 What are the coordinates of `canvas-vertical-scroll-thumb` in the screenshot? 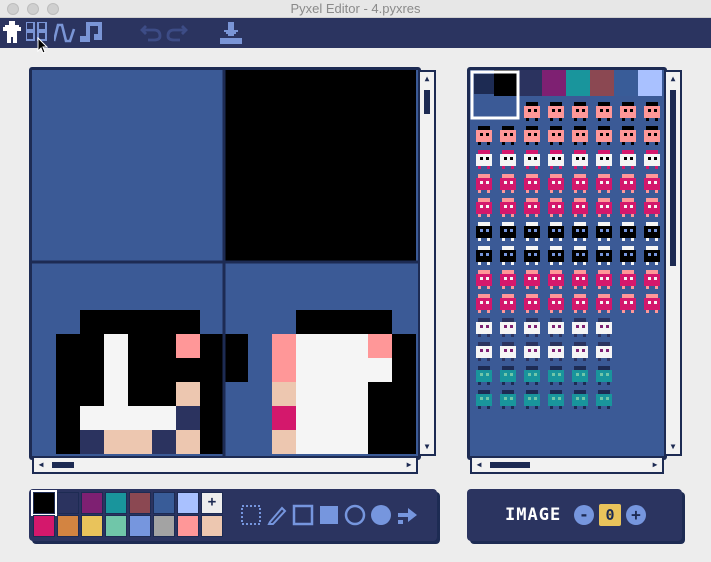 It's located at (427, 102).